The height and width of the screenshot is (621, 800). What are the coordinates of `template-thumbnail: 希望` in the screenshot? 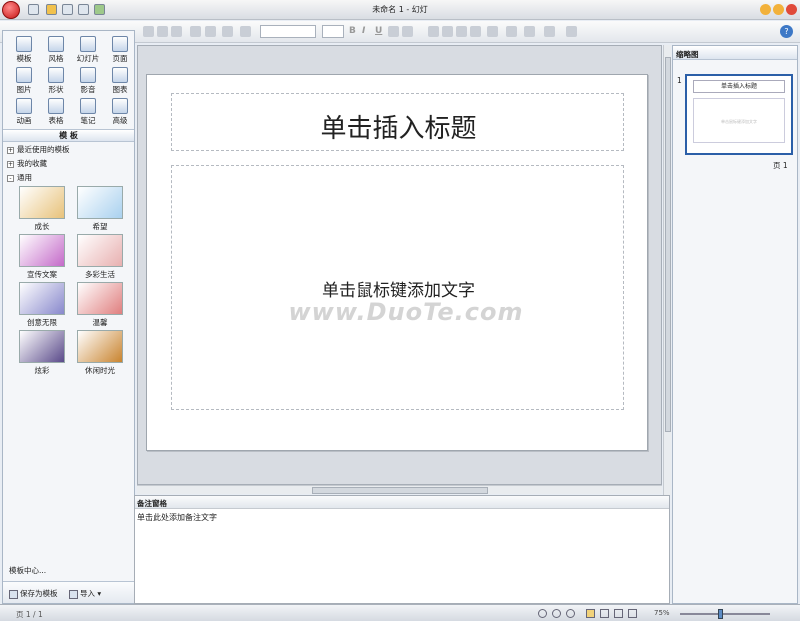 It's located at (100, 209).